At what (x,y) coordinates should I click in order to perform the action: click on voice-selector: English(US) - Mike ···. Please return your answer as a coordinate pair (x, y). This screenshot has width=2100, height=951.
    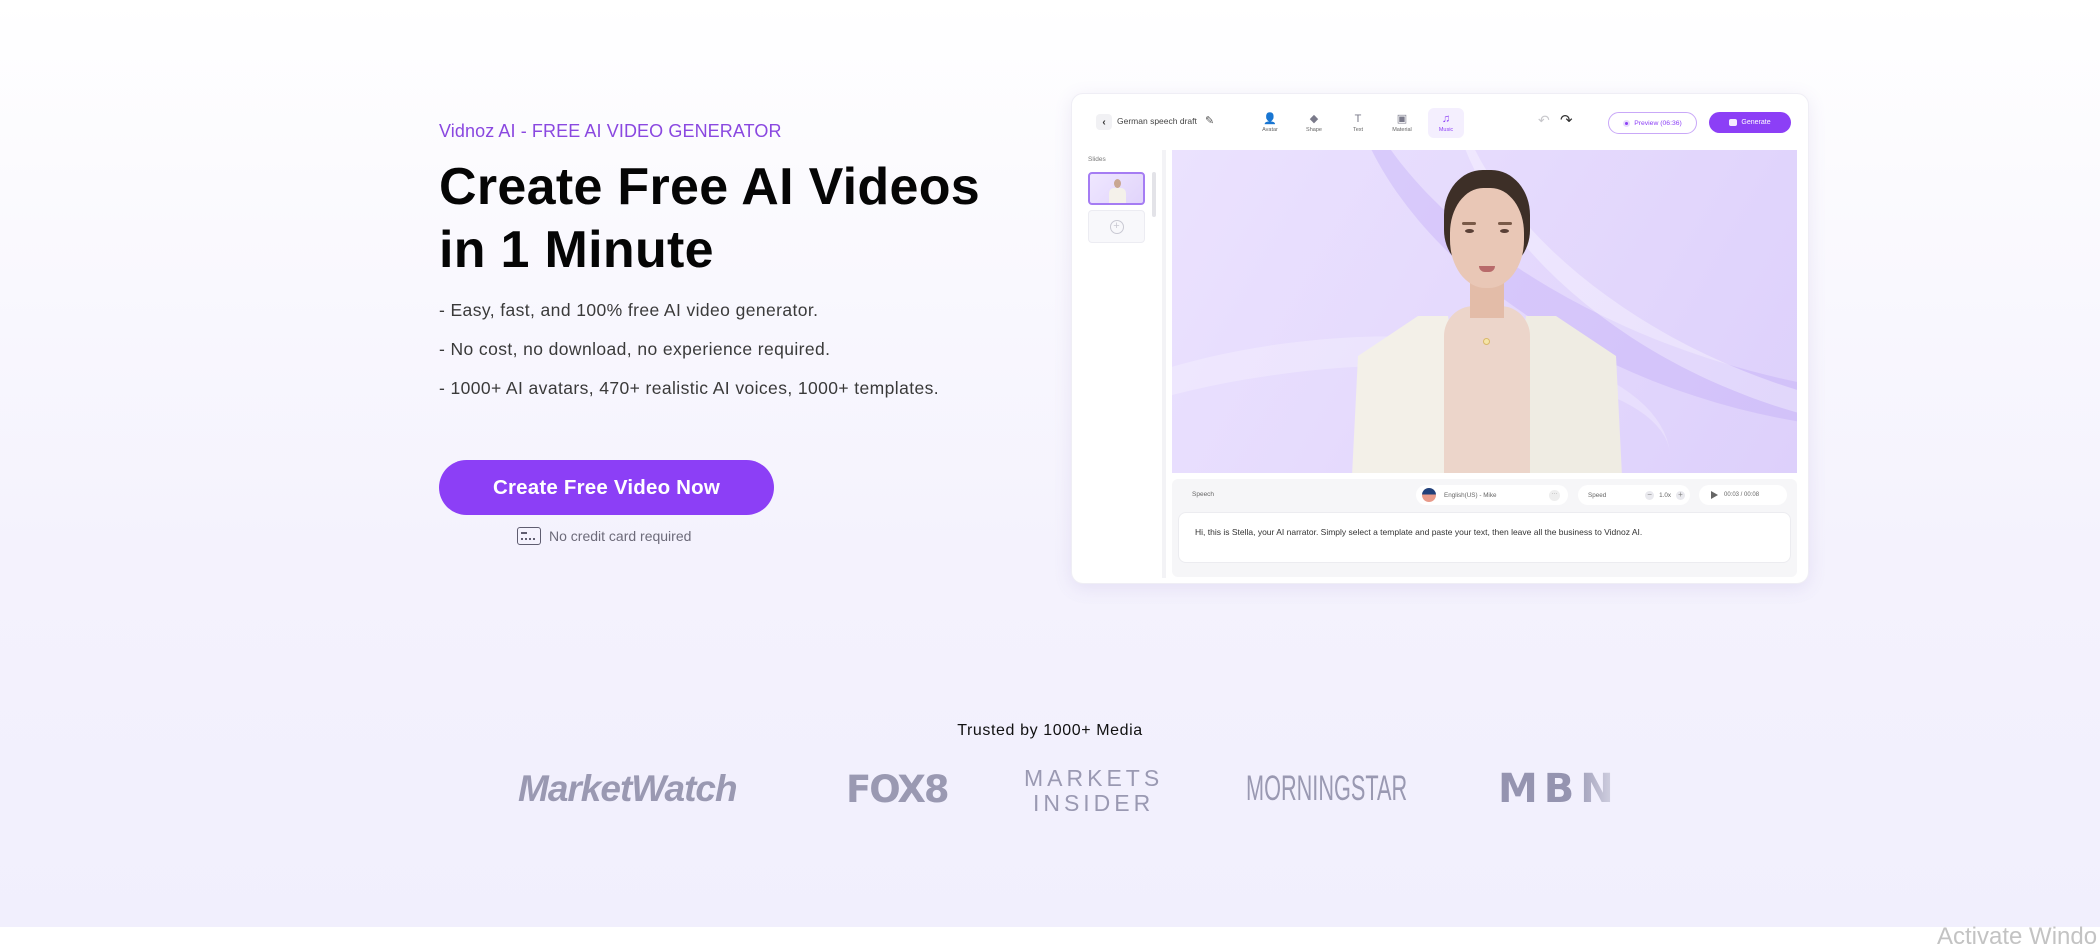
    Looking at the image, I should click on (1492, 495).